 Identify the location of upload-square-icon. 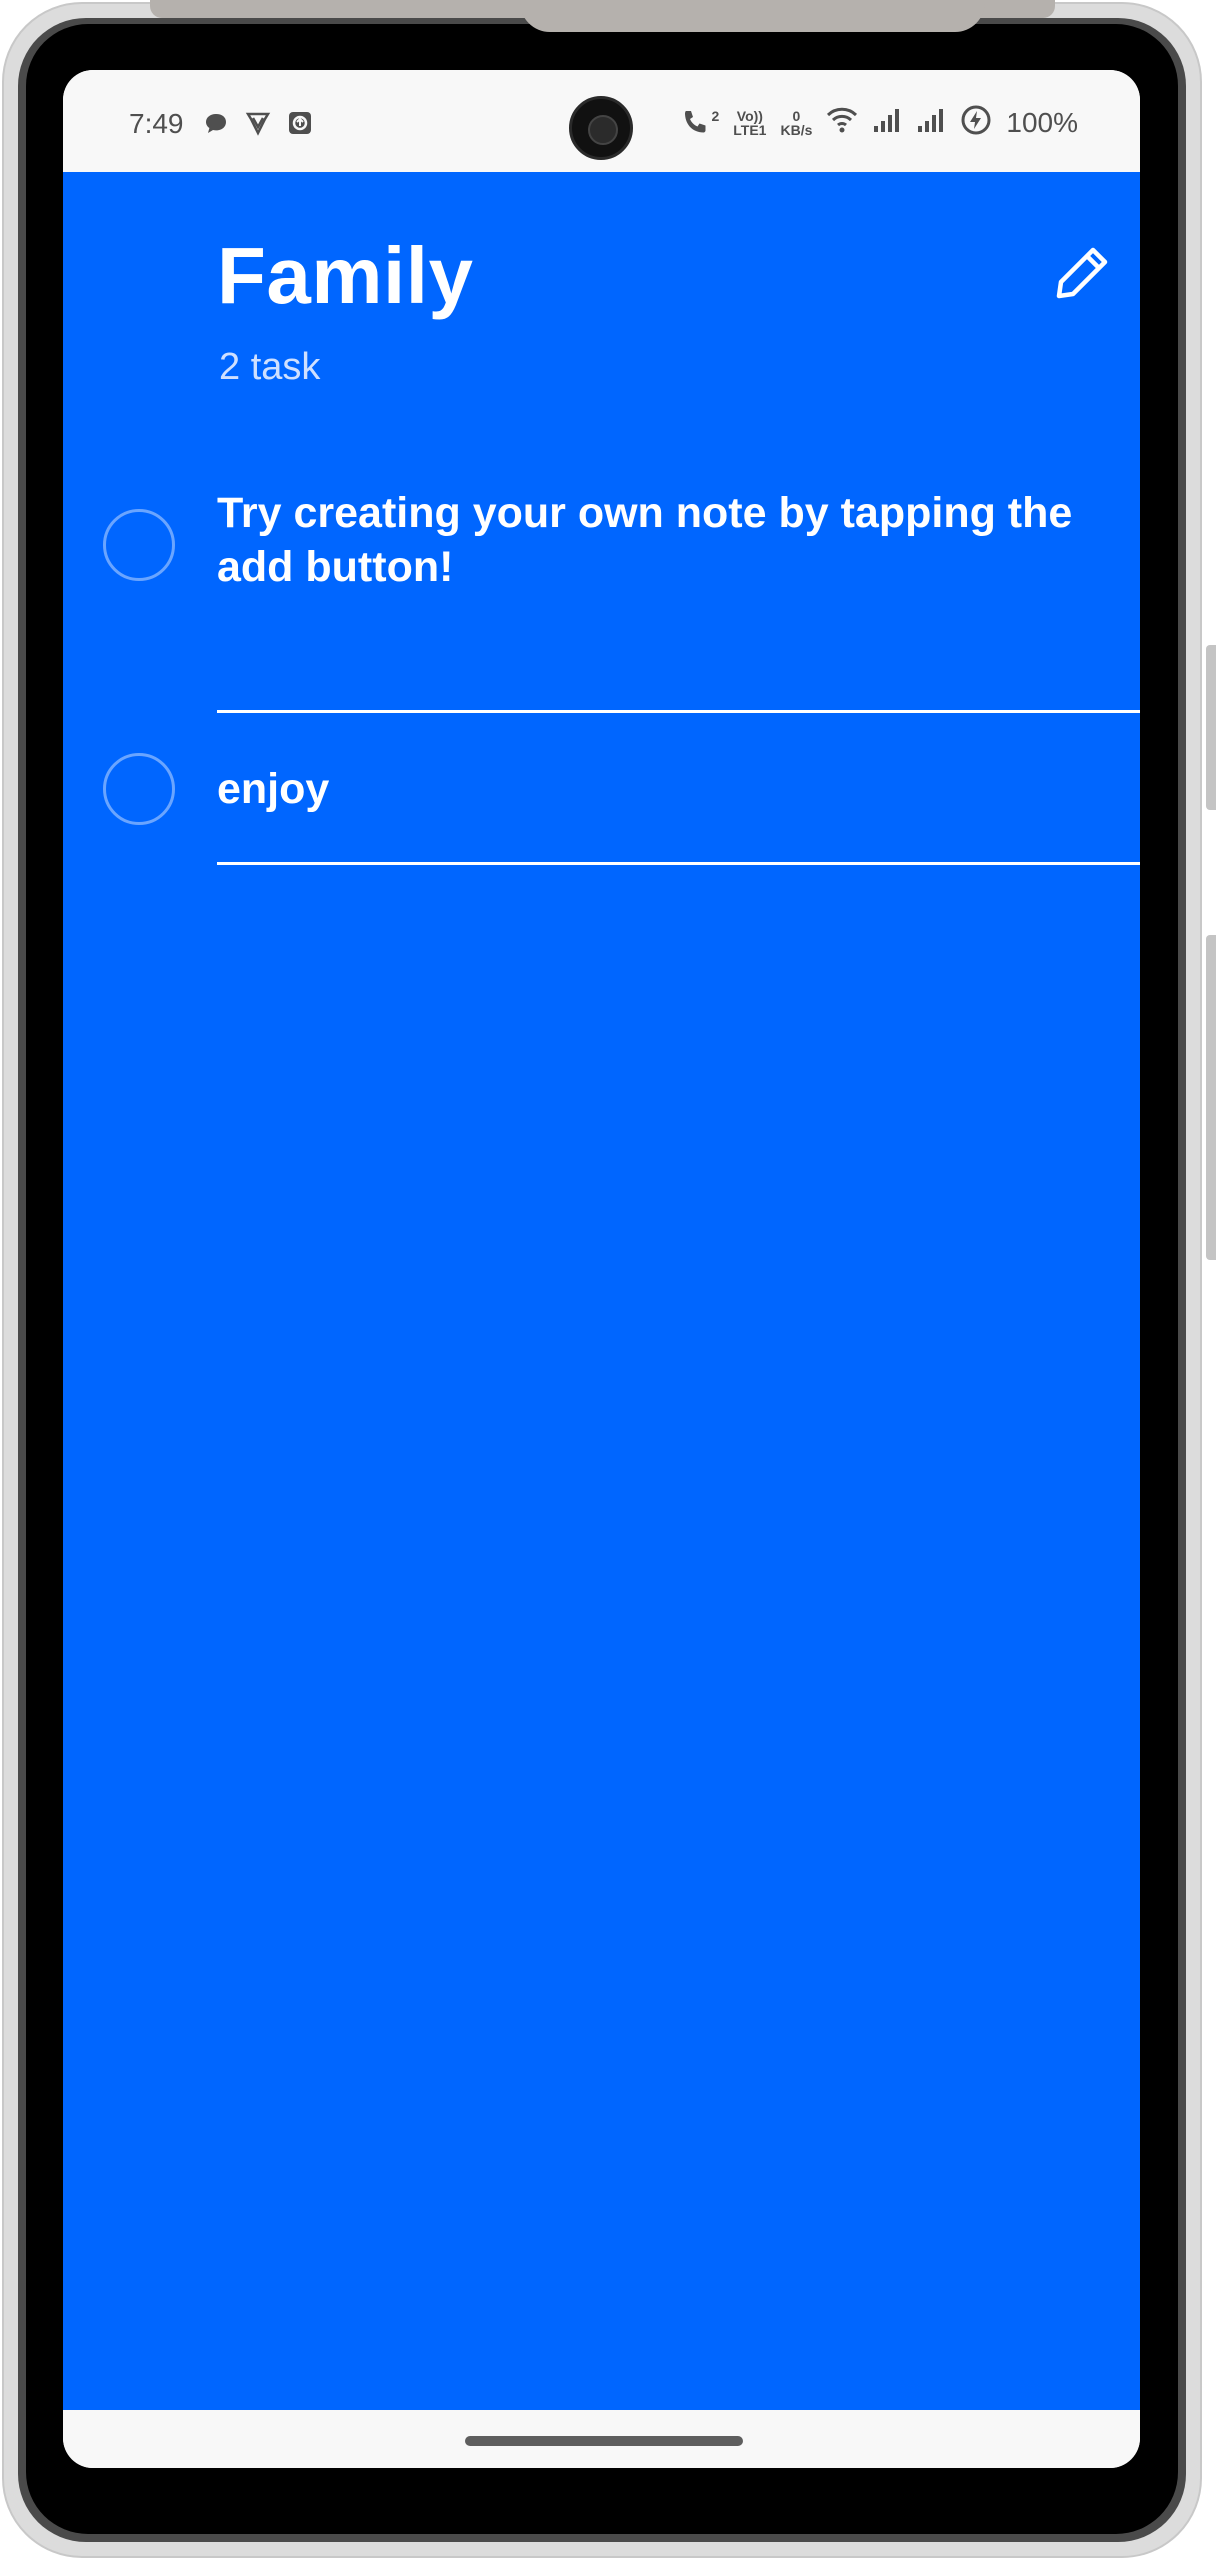
(300, 123).